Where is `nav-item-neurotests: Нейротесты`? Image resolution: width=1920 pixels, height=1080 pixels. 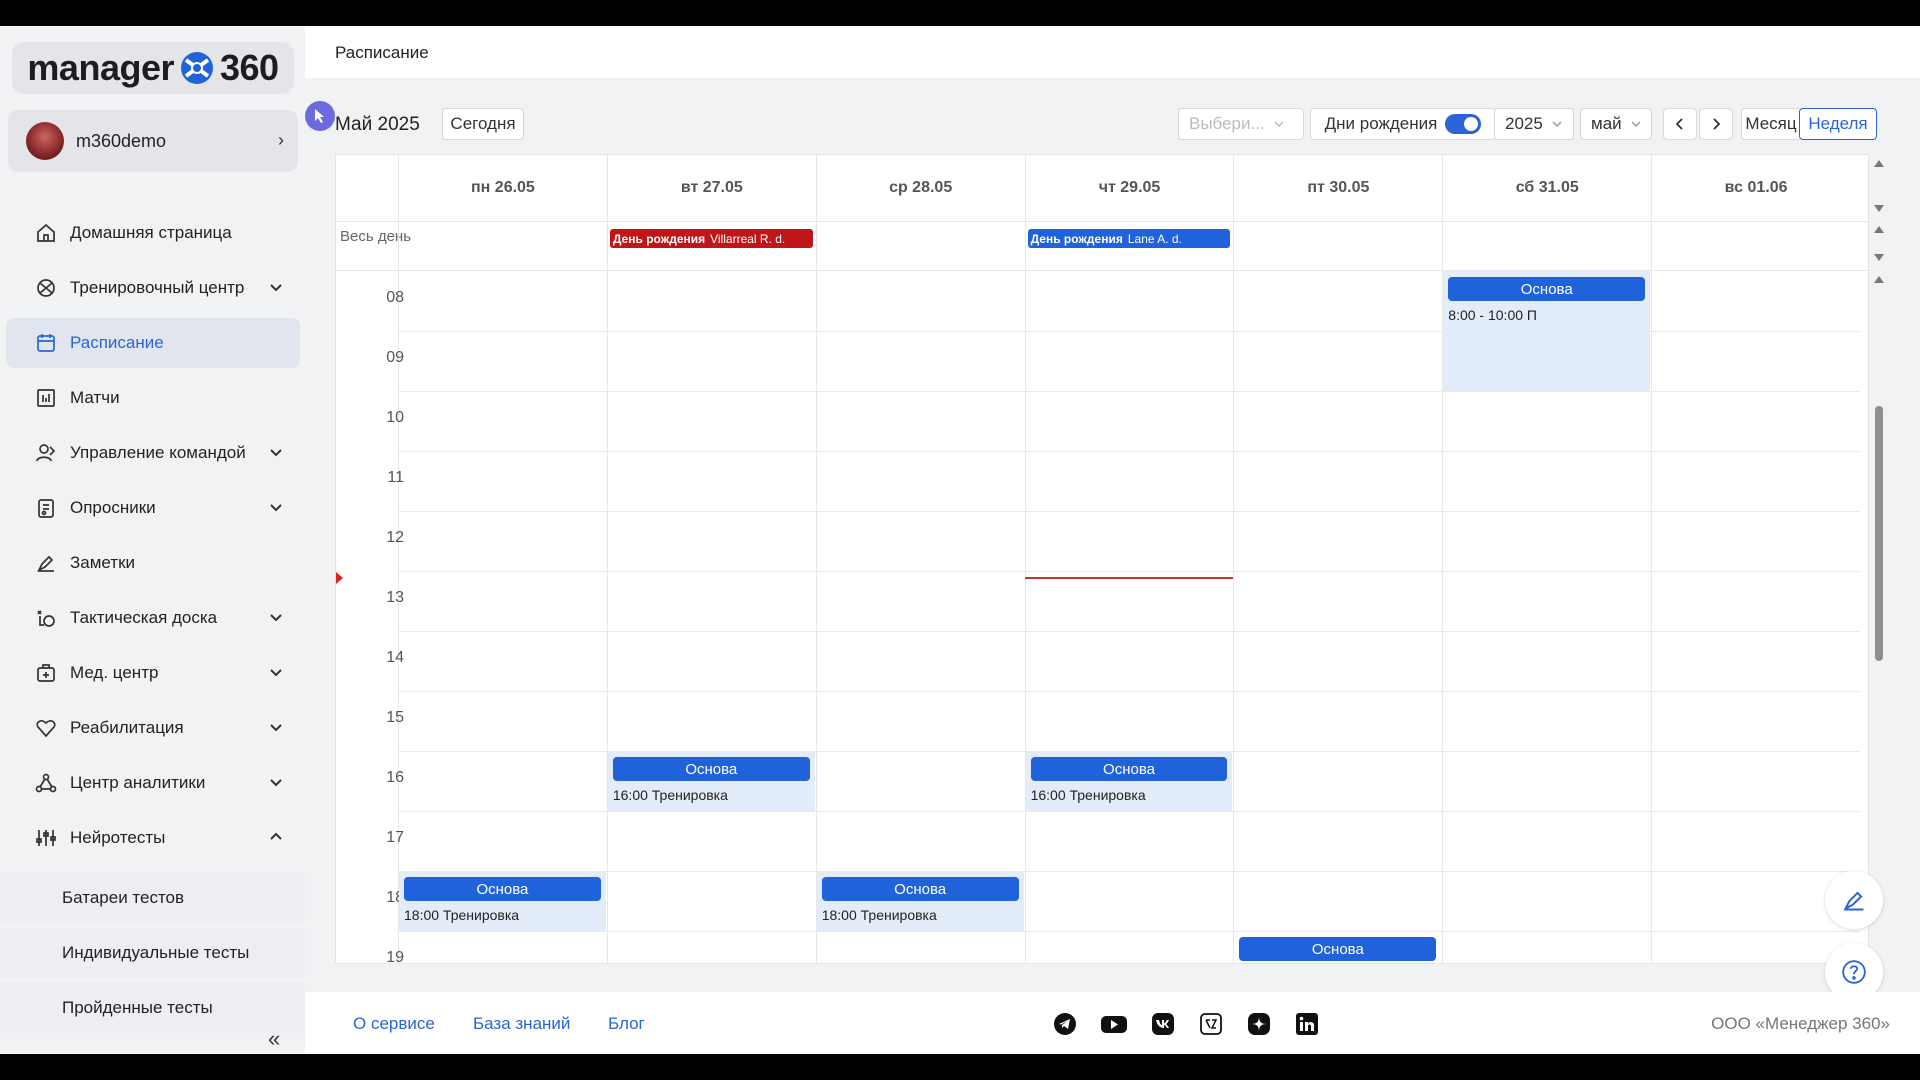
nav-item-neurotests: Нейротесты is located at coordinates (153, 838).